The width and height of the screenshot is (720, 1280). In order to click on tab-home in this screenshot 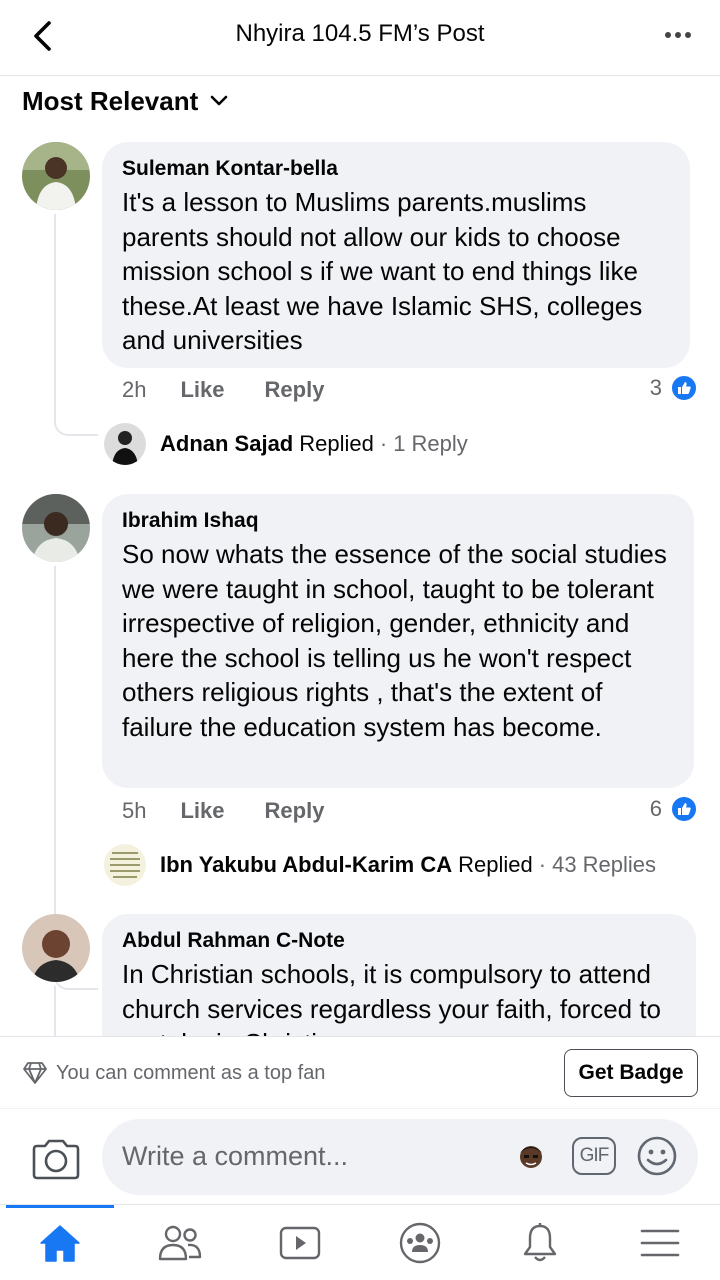, I will do `click(60, 1243)`.